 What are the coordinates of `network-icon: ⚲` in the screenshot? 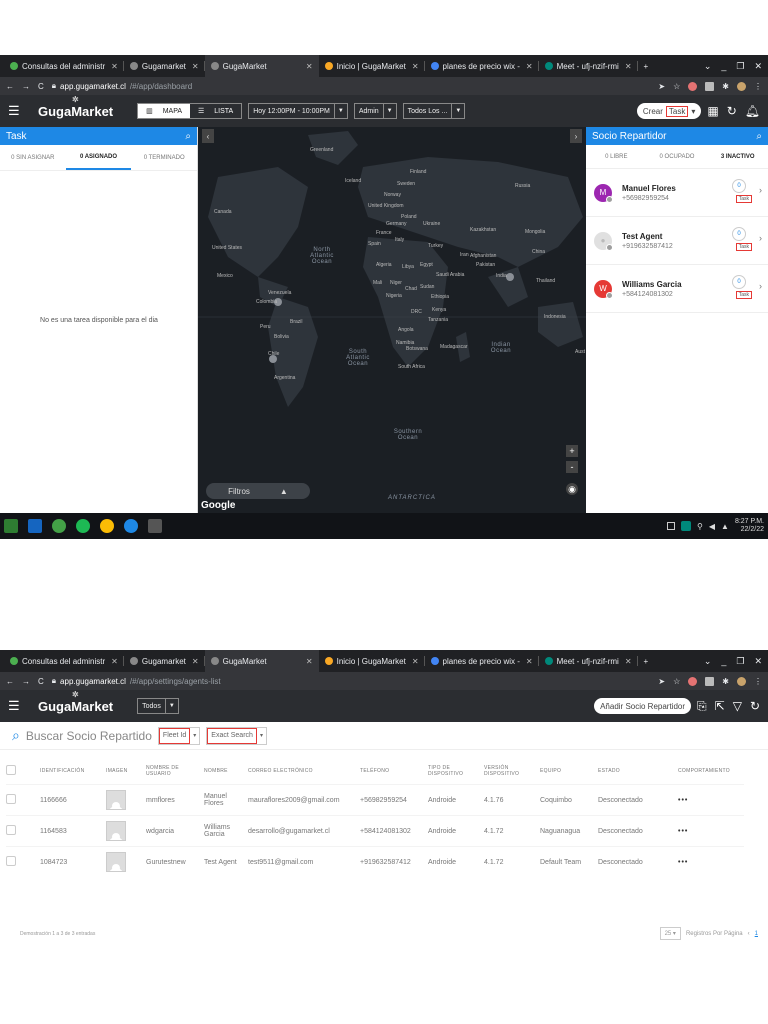 It's located at (700, 526).